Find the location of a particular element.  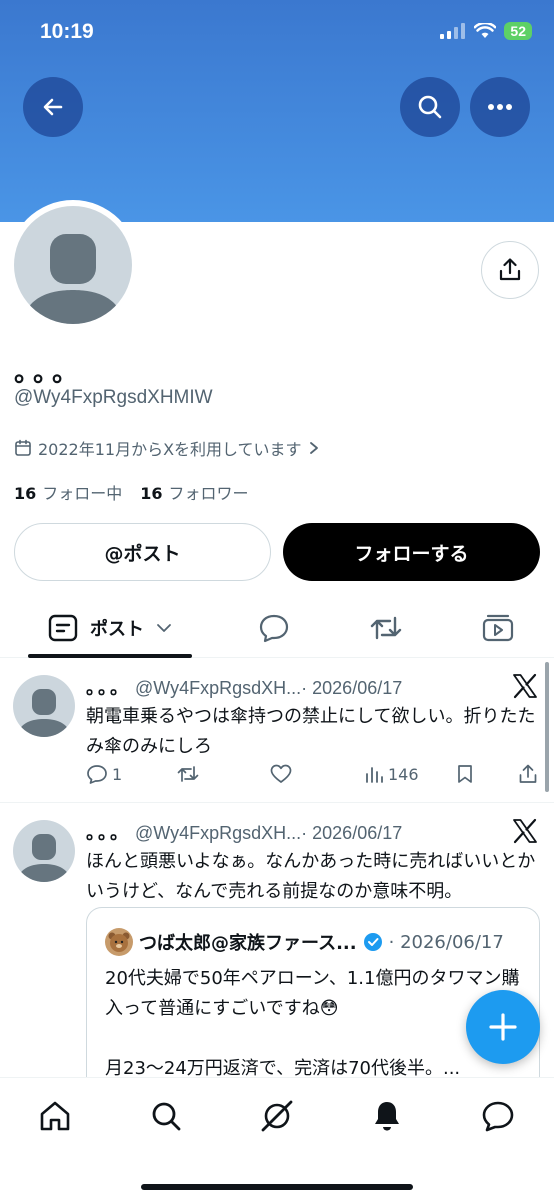

quoted-avatar is located at coordinates (119, 942).